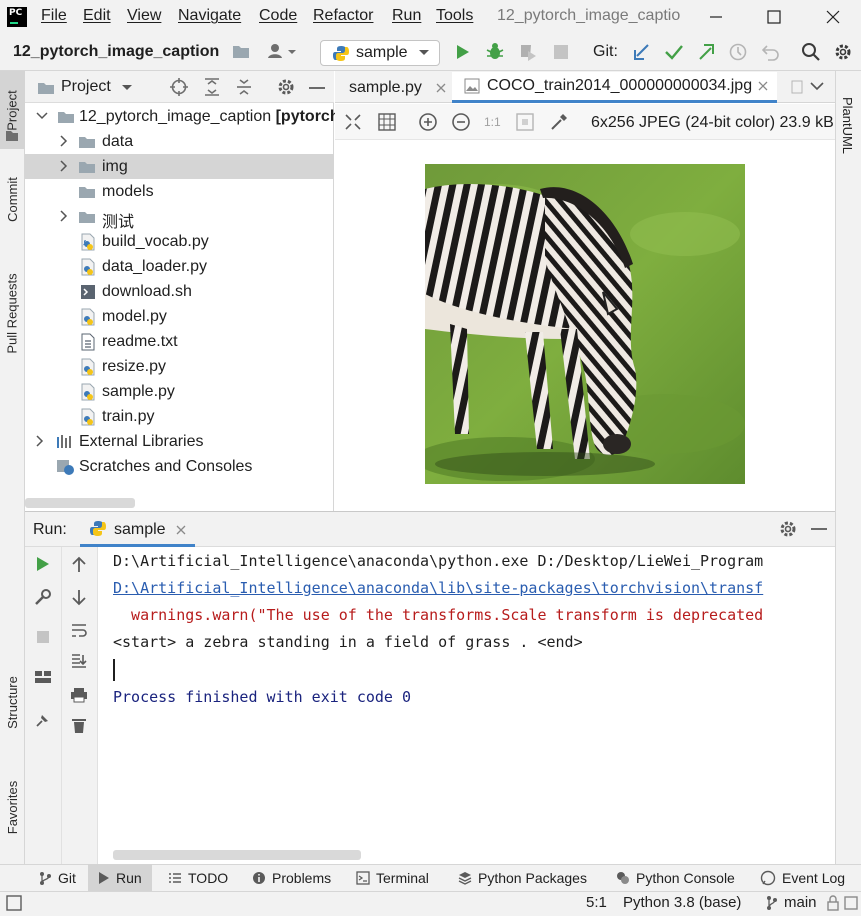  Describe the element at coordinates (140, 530) in the screenshot. I see `run-tab-sample: sample` at that location.